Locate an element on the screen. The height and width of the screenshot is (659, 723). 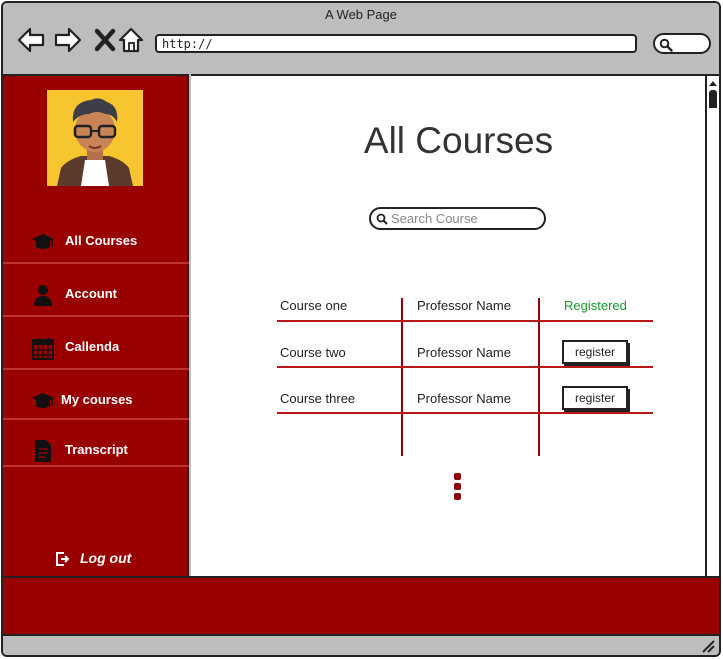
registered-status: Registered is located at coordinates (595, 305).